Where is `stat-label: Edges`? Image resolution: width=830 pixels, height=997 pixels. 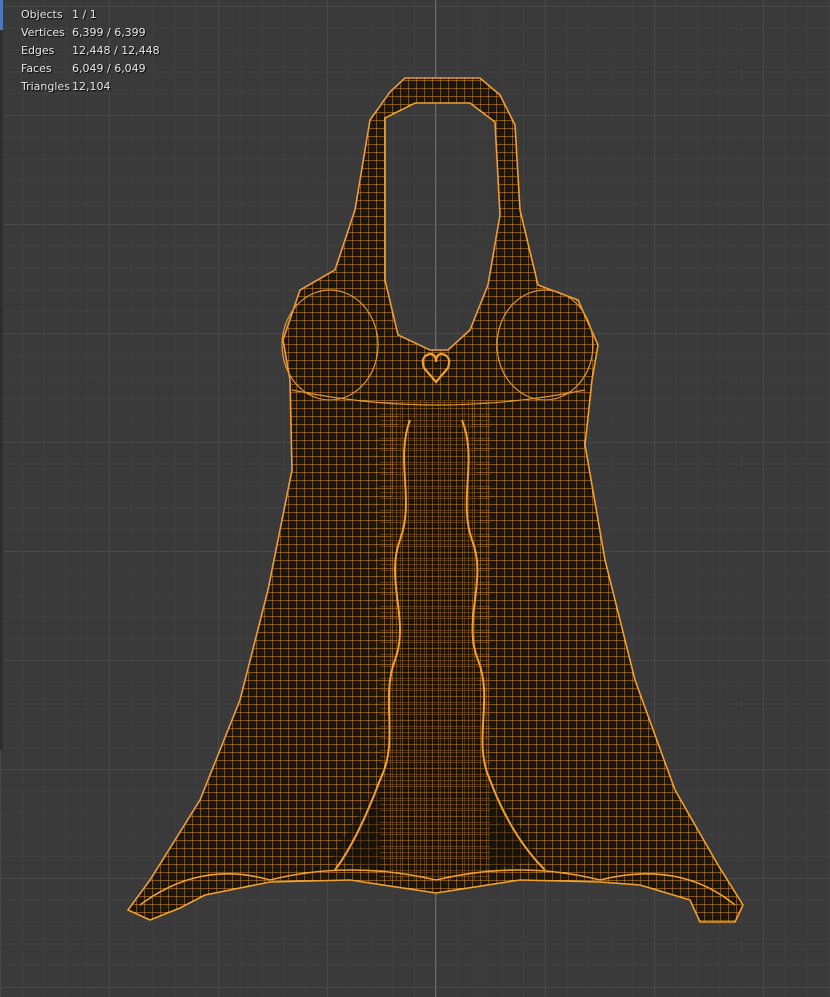 stat-label: Edges is located at coordinates (38, 50).